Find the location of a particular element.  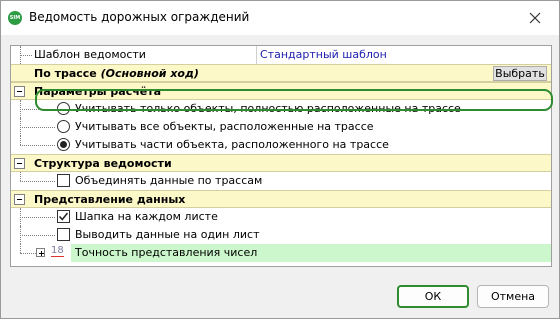

single-sheet-label: Выводить данные на один лист is located at coordinates (167, 234).